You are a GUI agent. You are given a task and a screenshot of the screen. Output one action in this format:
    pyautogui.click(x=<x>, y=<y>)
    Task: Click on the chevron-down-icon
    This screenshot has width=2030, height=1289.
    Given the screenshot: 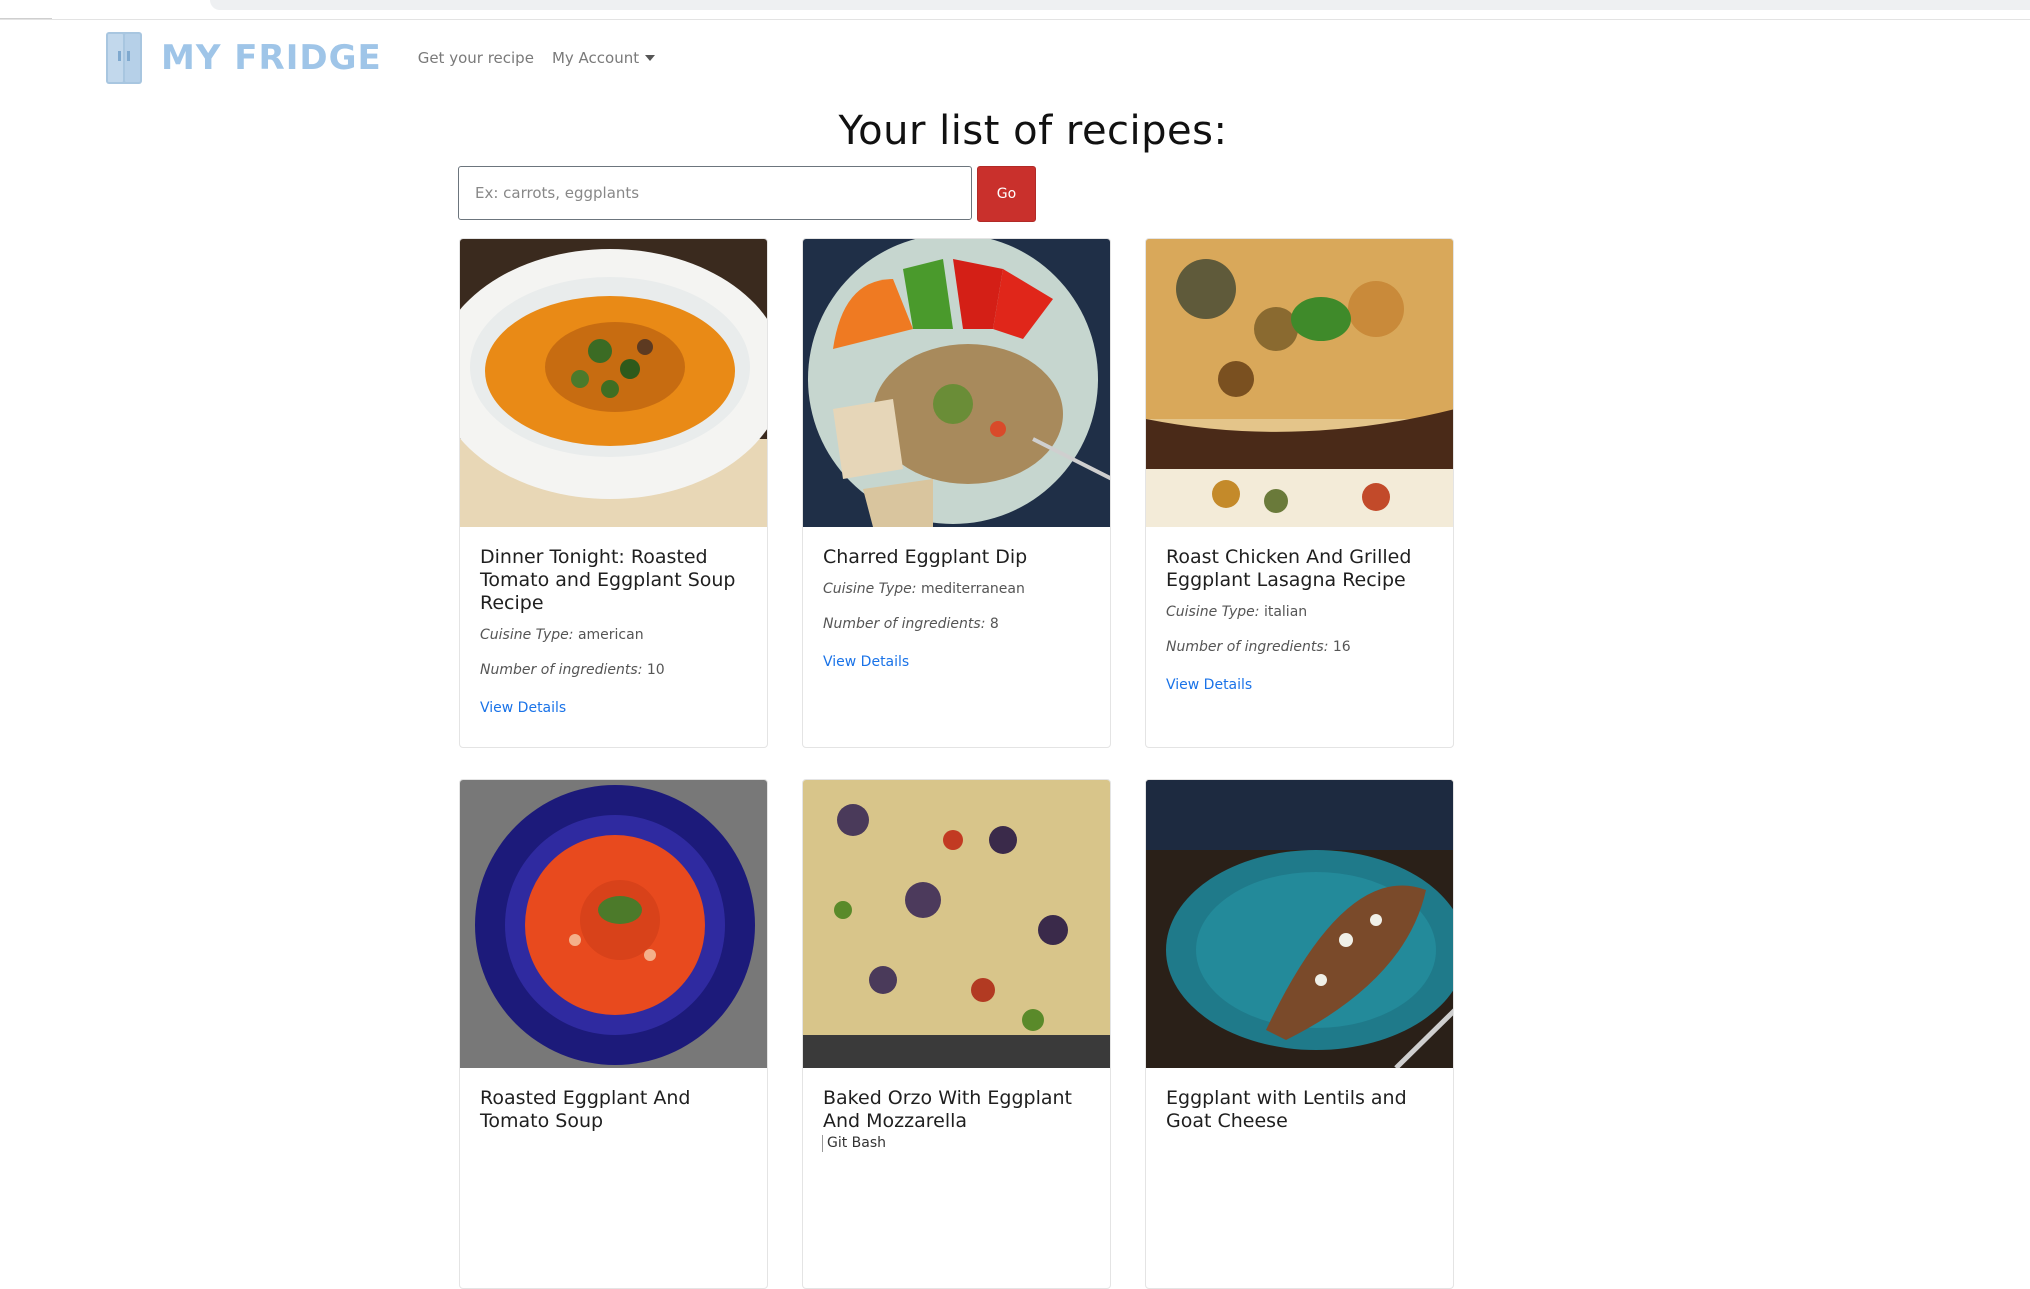 What is the action you would take?
    pyautogui.click(x=650, y=58)
    